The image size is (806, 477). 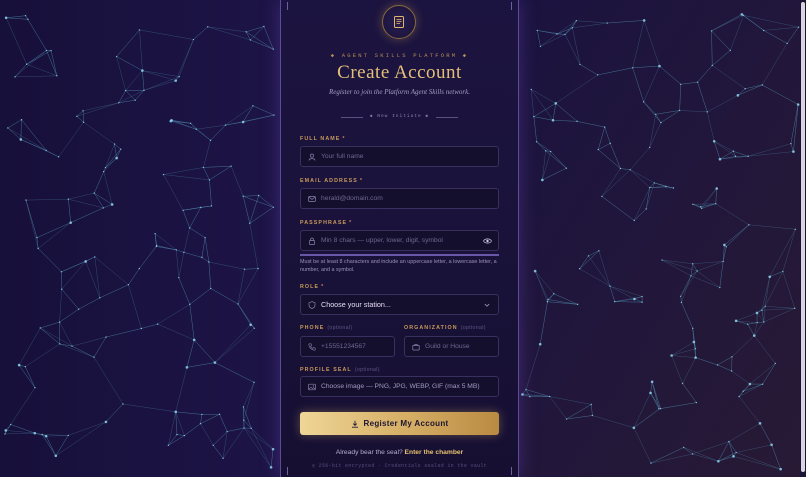 I want to click on phone-input, so click(x=357, y=346).